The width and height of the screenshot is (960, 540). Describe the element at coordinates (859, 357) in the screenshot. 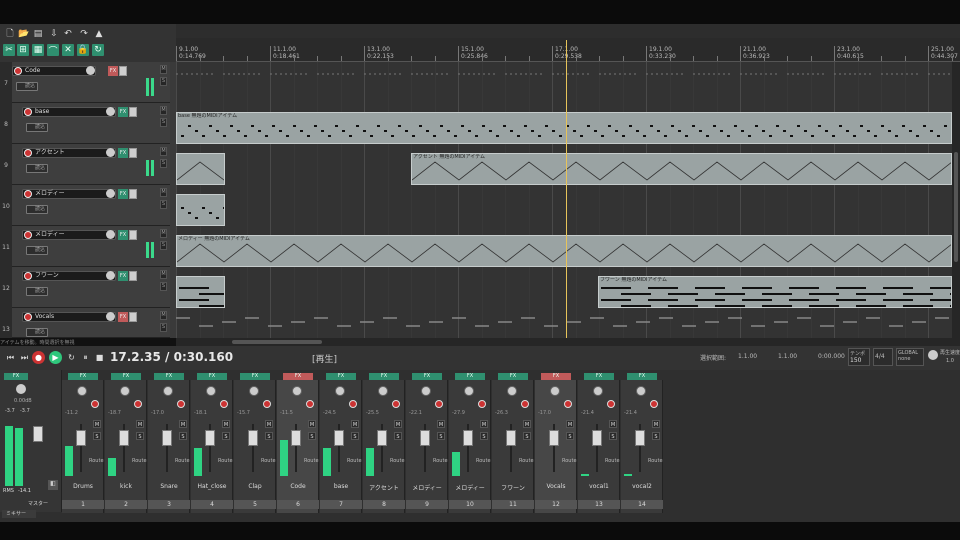

I see `tempo-box: テンポ 150` at that location.